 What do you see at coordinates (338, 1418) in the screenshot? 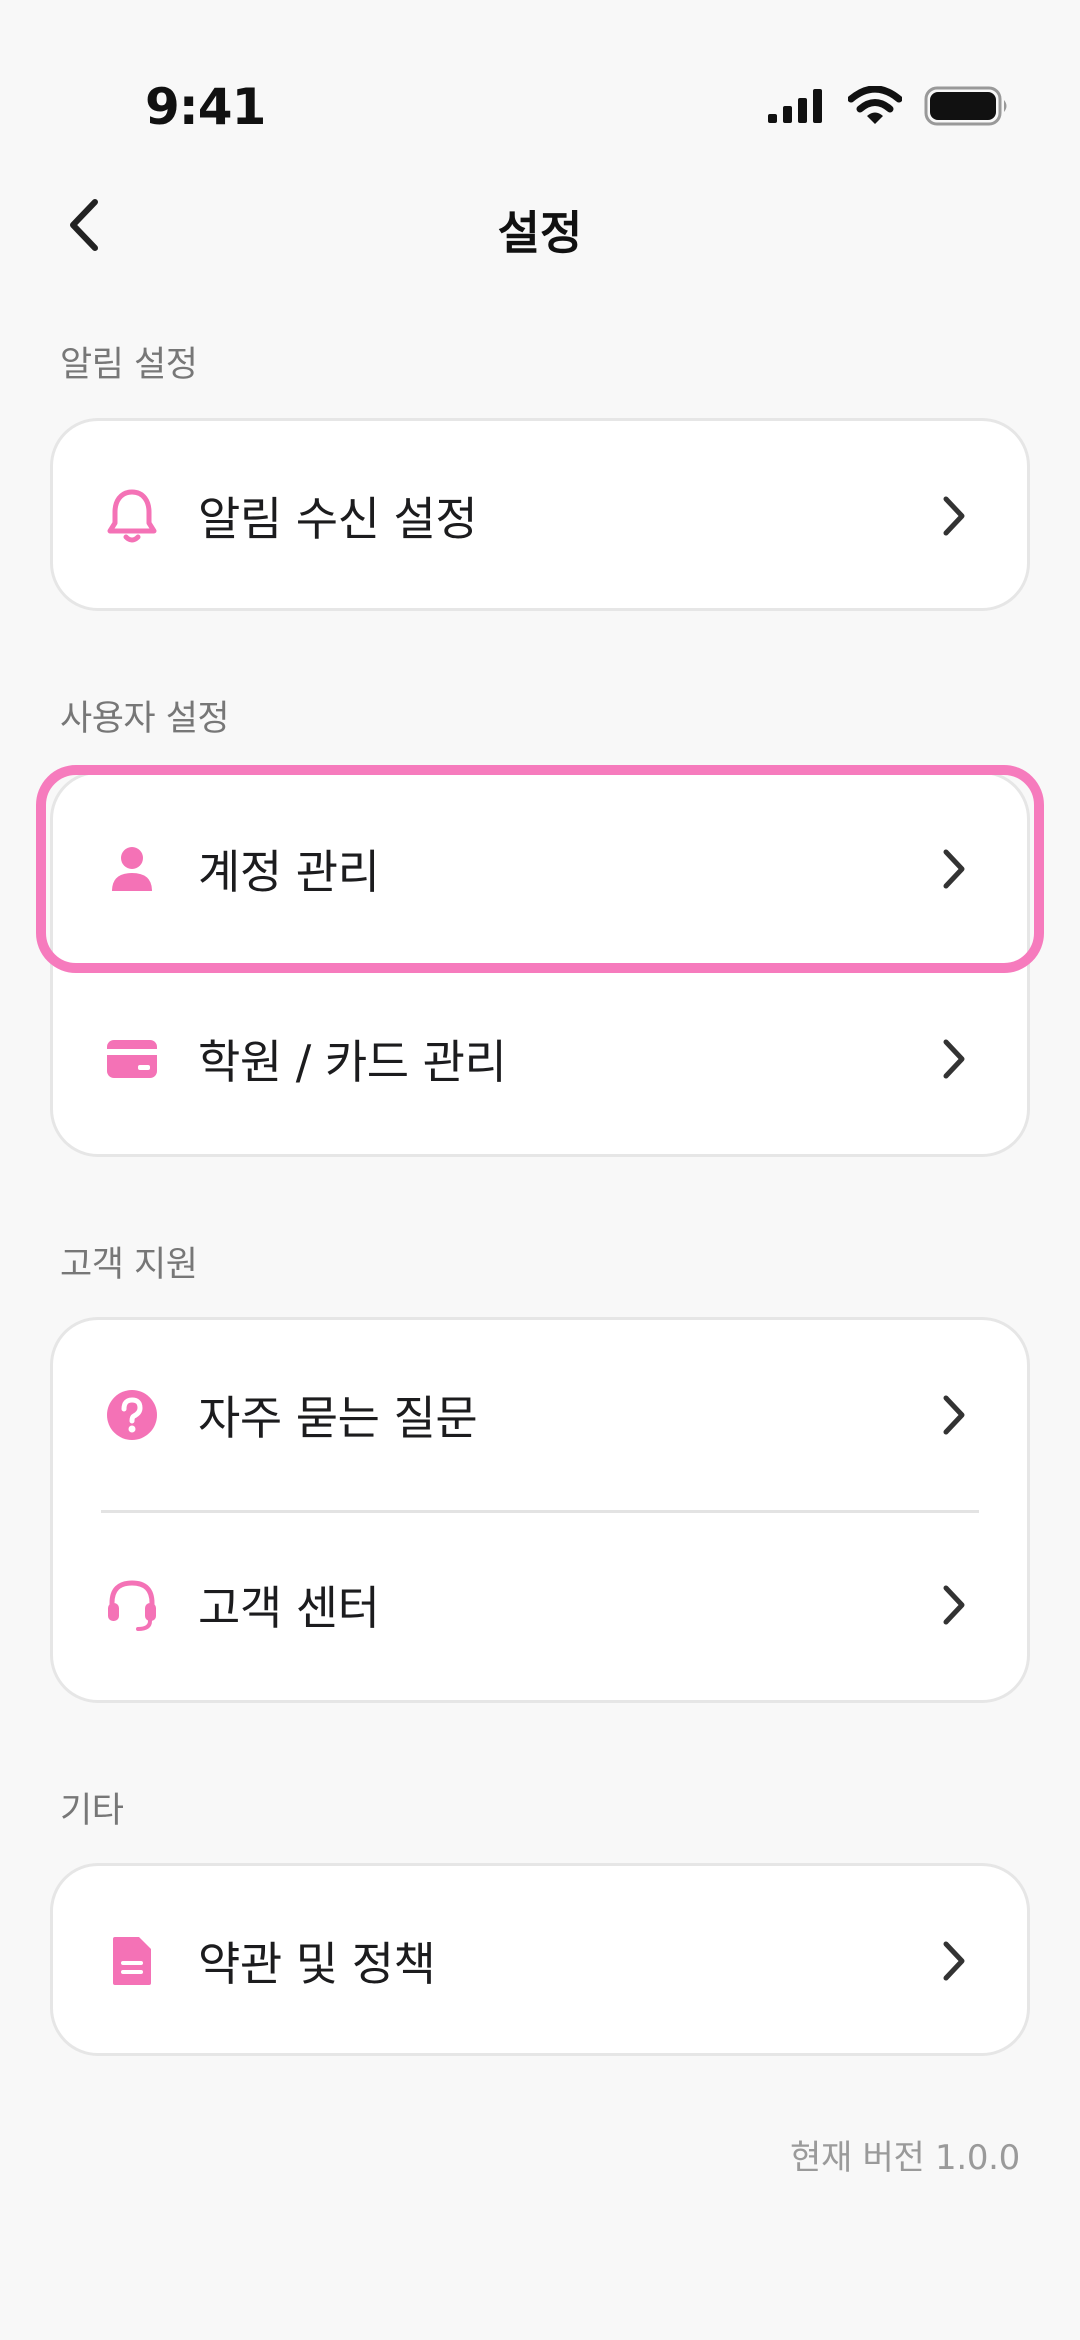
I see `row-label: 자주 묻는 질문` at bounding box center [338, 1418].